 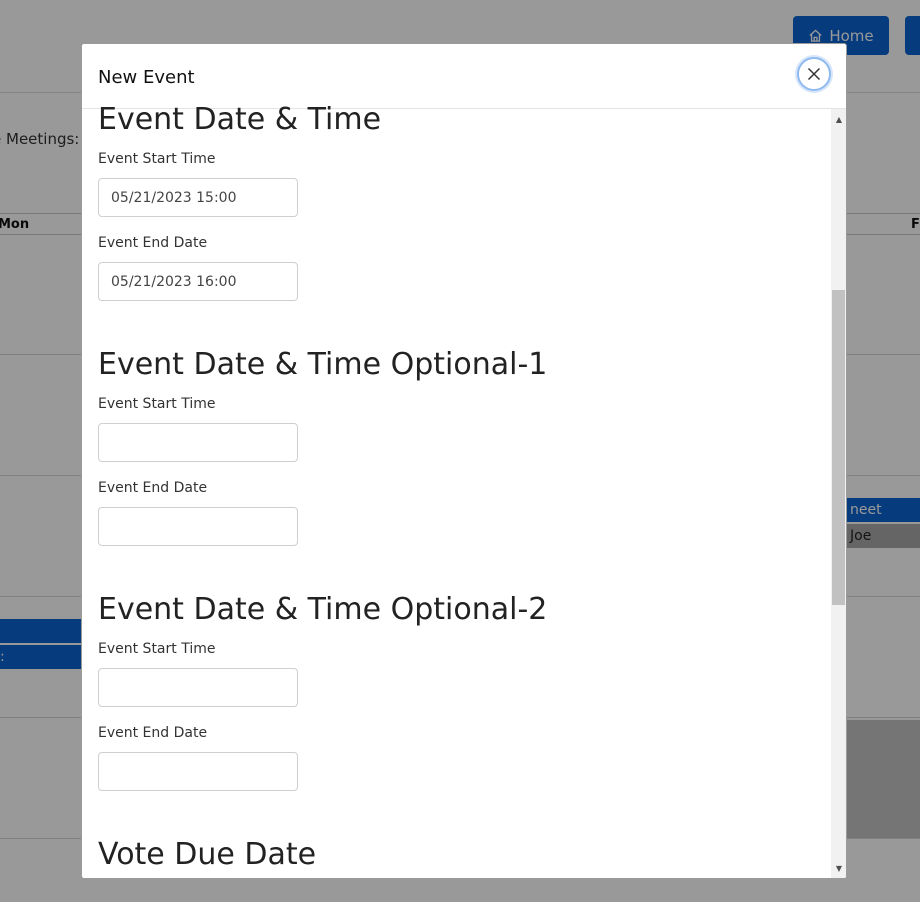 I want to click on event-end-date-label: Event End Date, so click(x=153, y=243).